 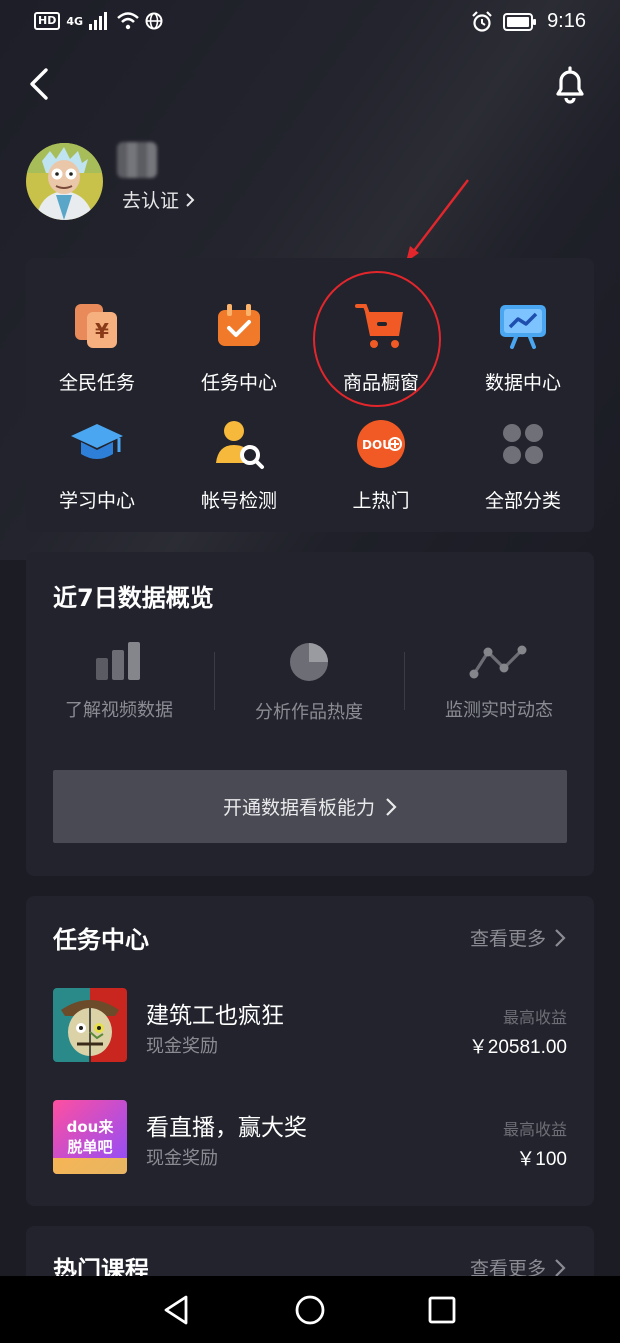 I want to click on notifications-button, so click(x=570, y=84).